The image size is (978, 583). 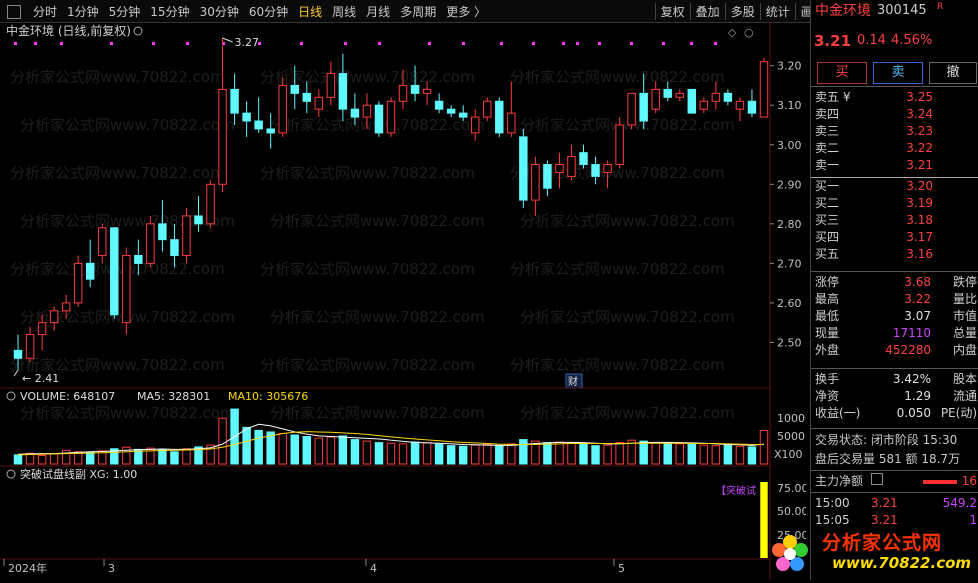 I want to click on tab-period-9: 多周期, so click(x=418, y=11).